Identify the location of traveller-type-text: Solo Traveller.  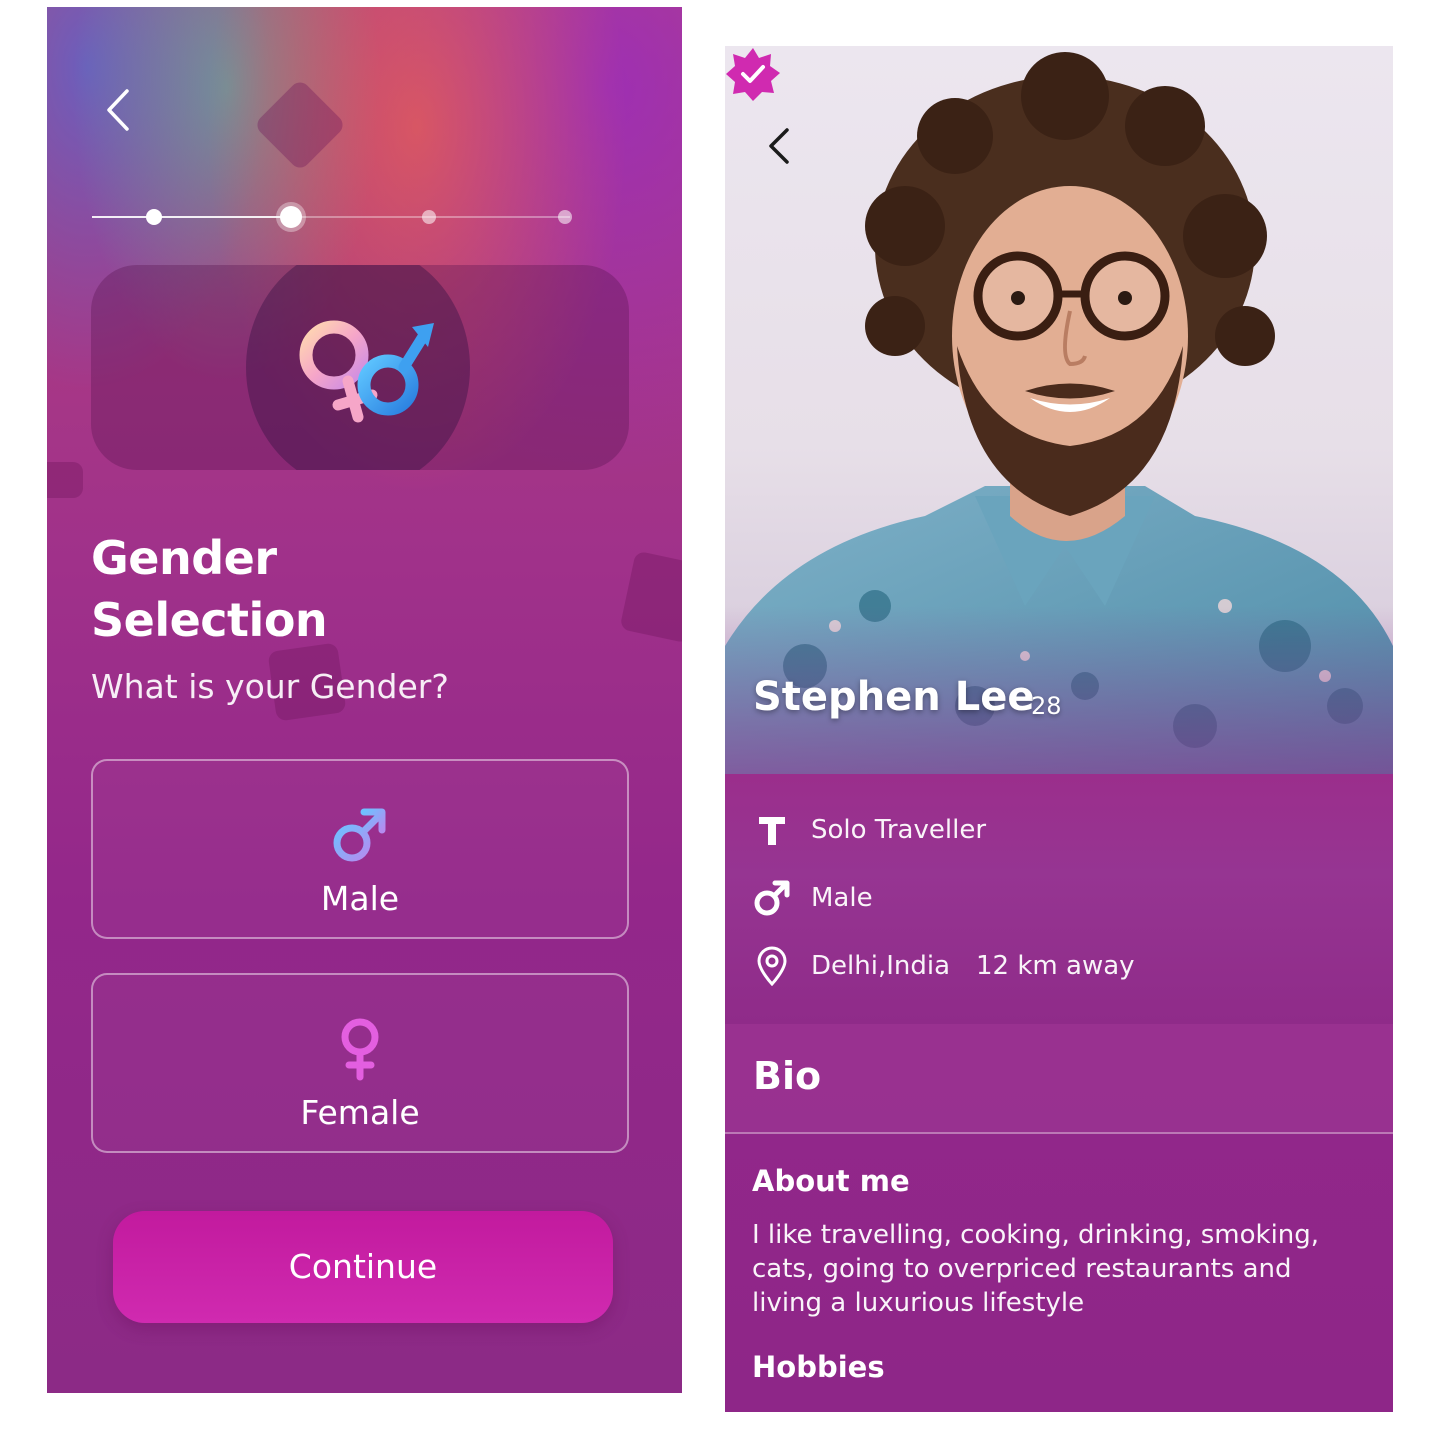
(899, 830).